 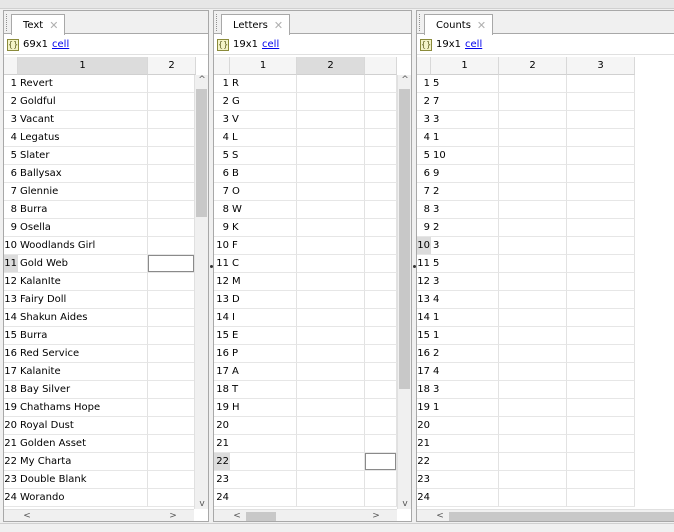 I want to click on vertical-scrollbar: ^ v, so click(x=201, y=292).